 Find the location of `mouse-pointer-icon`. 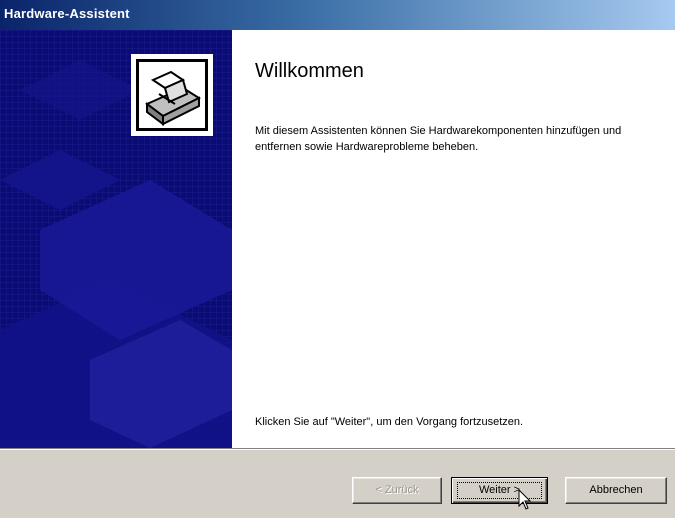

mouse-pointer-icon is located at coordinates (525, 499).